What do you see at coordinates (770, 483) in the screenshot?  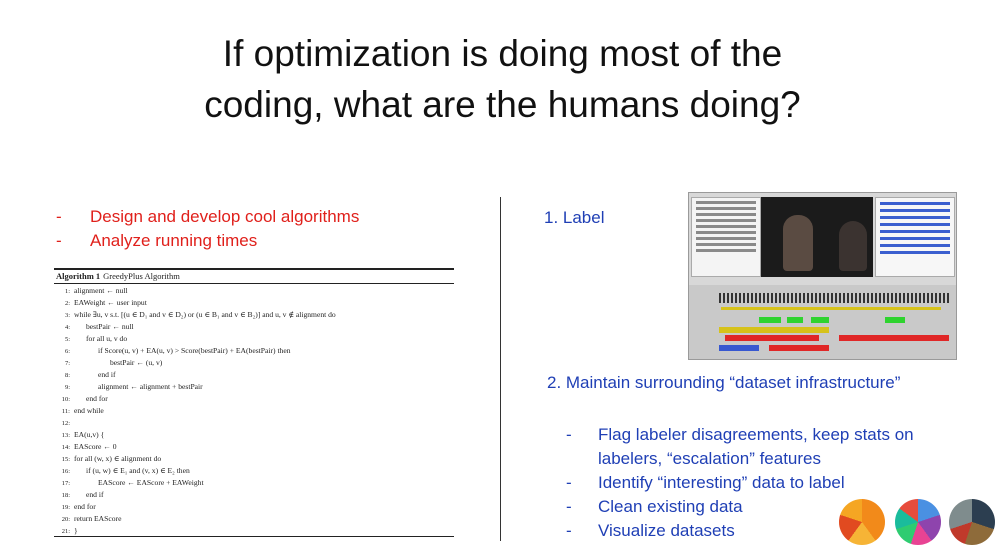 I see `right-bullet: Identify “interesting” data to label` at bounding box center [770, 483].